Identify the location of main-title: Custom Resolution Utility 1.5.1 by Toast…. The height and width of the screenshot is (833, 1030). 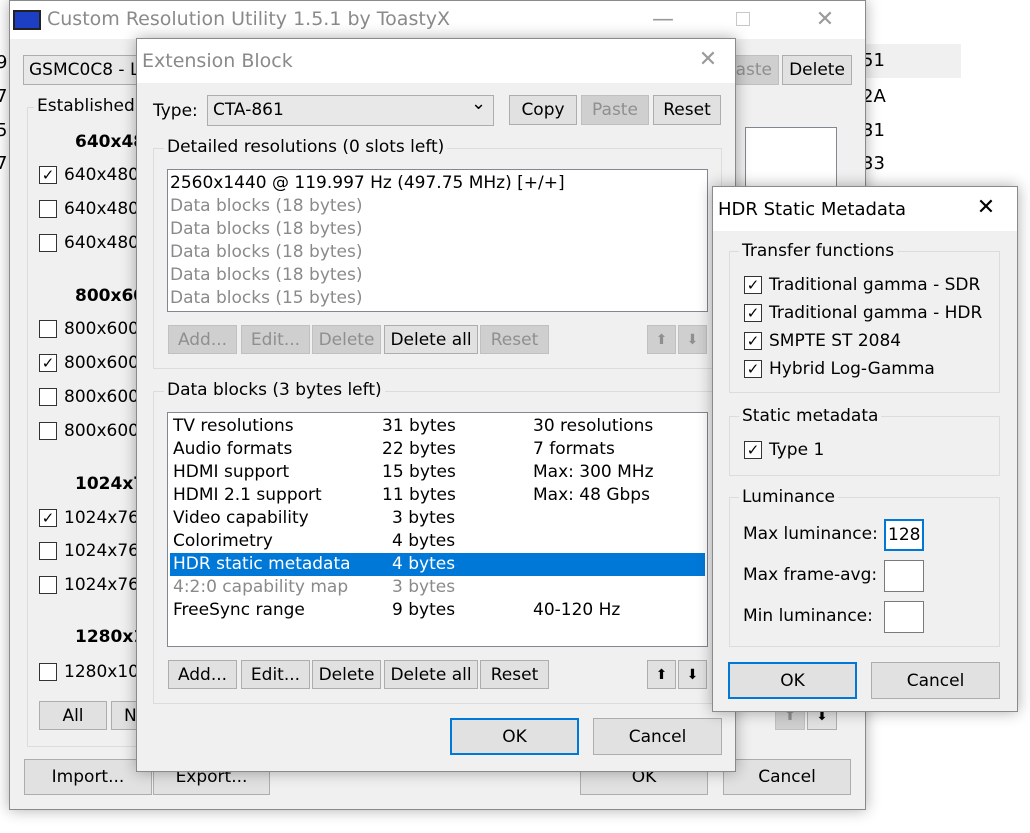
(249, 19).